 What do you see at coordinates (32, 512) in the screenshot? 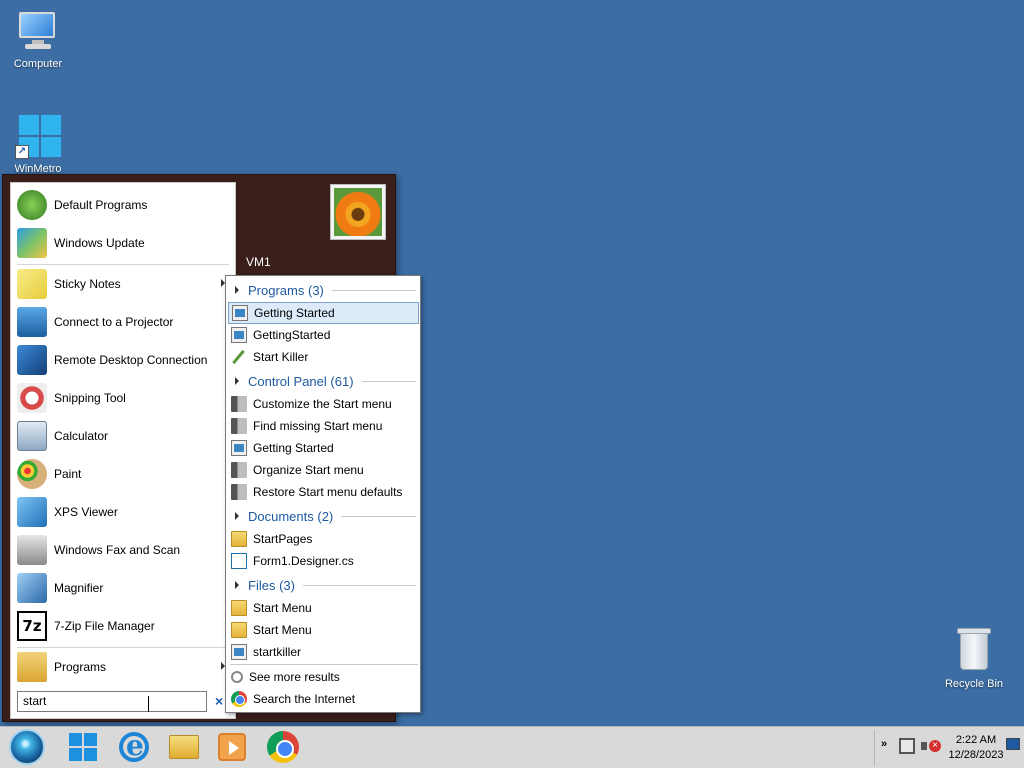
I see `xps-viewer-icon` at bounding box center [32, 512].